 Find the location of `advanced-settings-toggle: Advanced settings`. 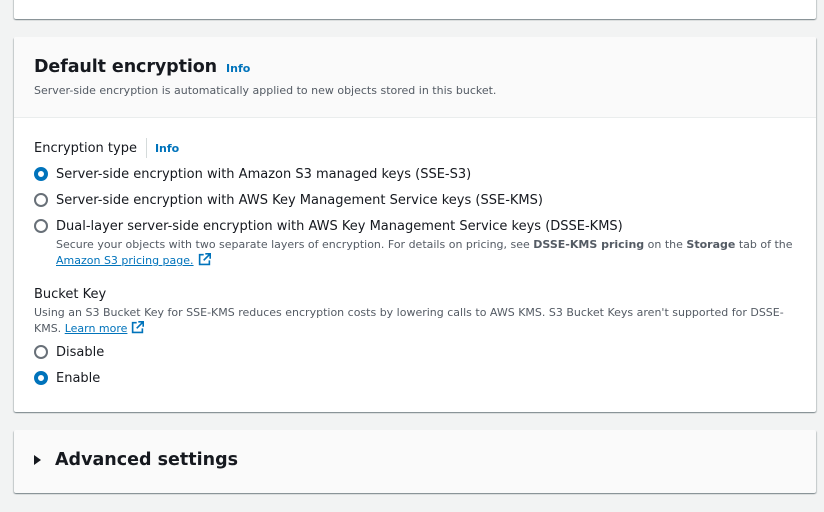

advanced-settings-toggle: Advanced settings is located at coordinates (415, 450).